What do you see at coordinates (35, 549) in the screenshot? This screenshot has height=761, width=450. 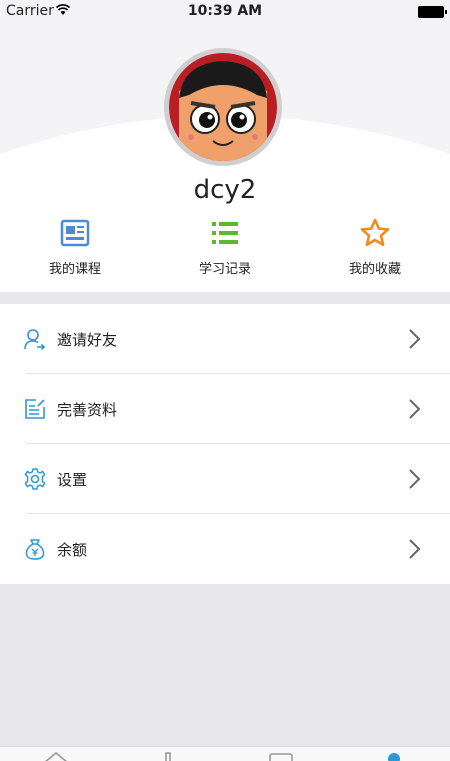 I see `money-bag-icon` at bounding box center [35, 549].